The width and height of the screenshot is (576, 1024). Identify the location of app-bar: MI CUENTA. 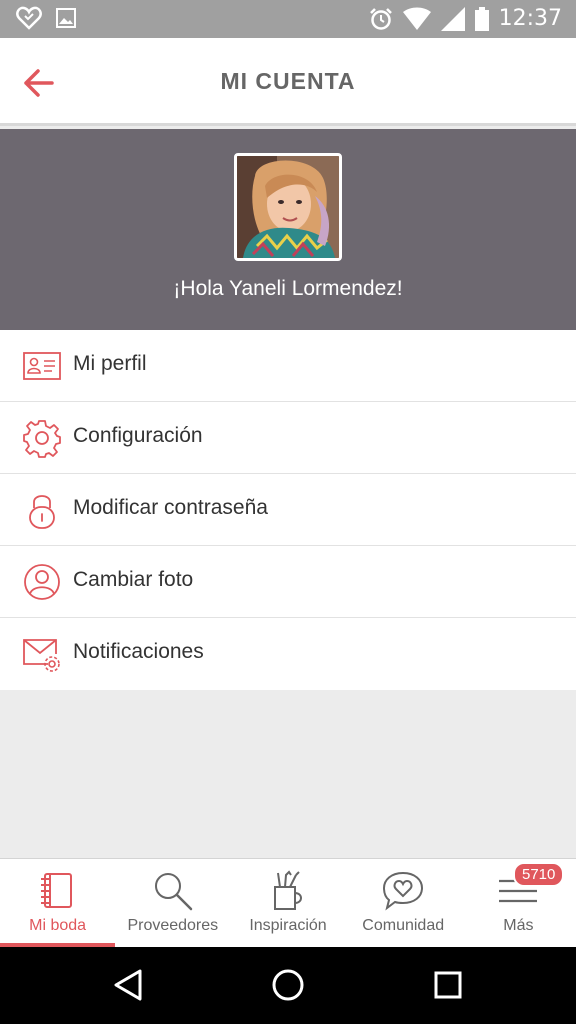
(288, 82).